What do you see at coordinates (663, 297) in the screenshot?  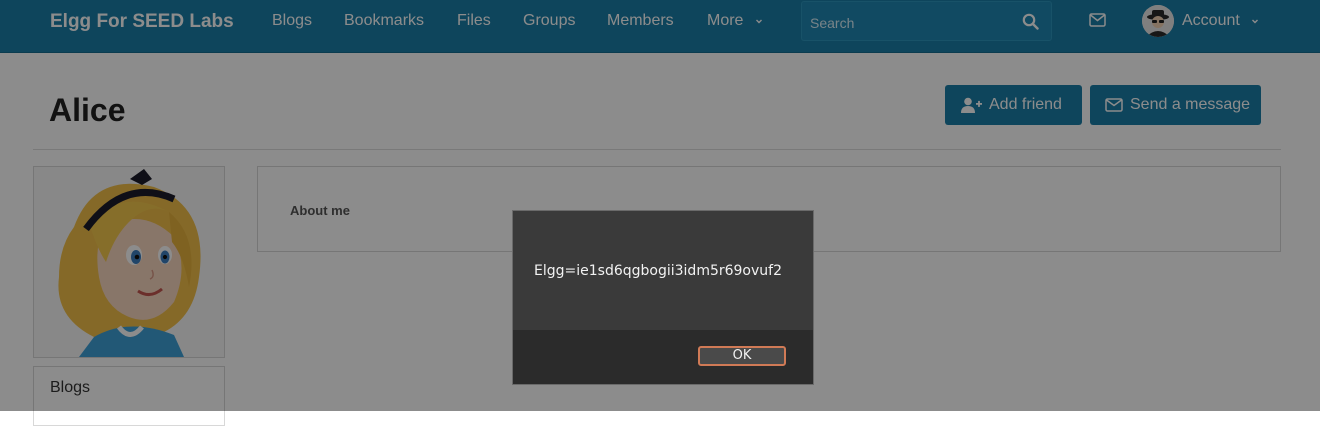 I see `alert-dialog: Elgg=ie1sd6qgbogii3idm5r69ovuf2 OK` at bounding box center [663, 297].